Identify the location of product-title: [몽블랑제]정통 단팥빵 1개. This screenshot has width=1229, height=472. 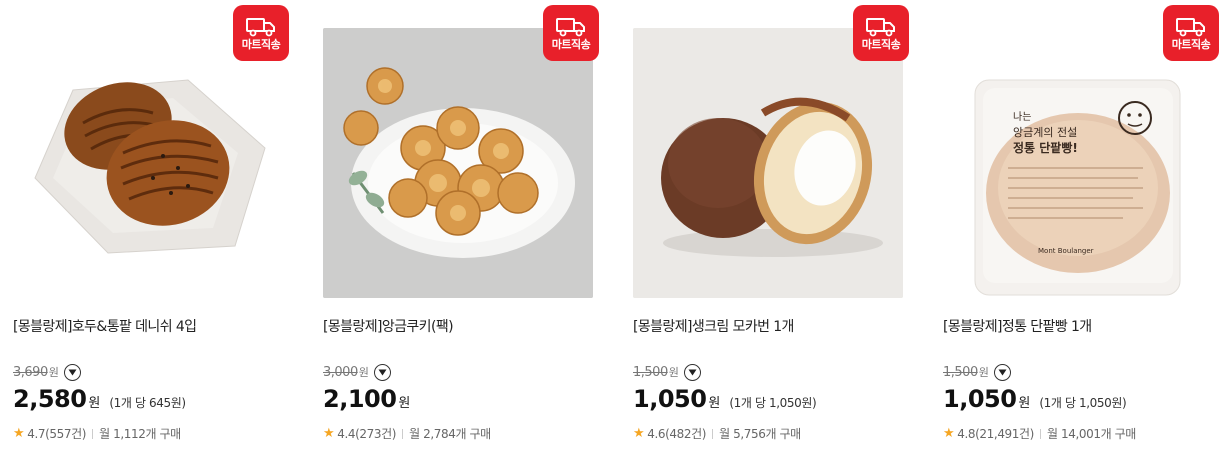
(1017, 326).